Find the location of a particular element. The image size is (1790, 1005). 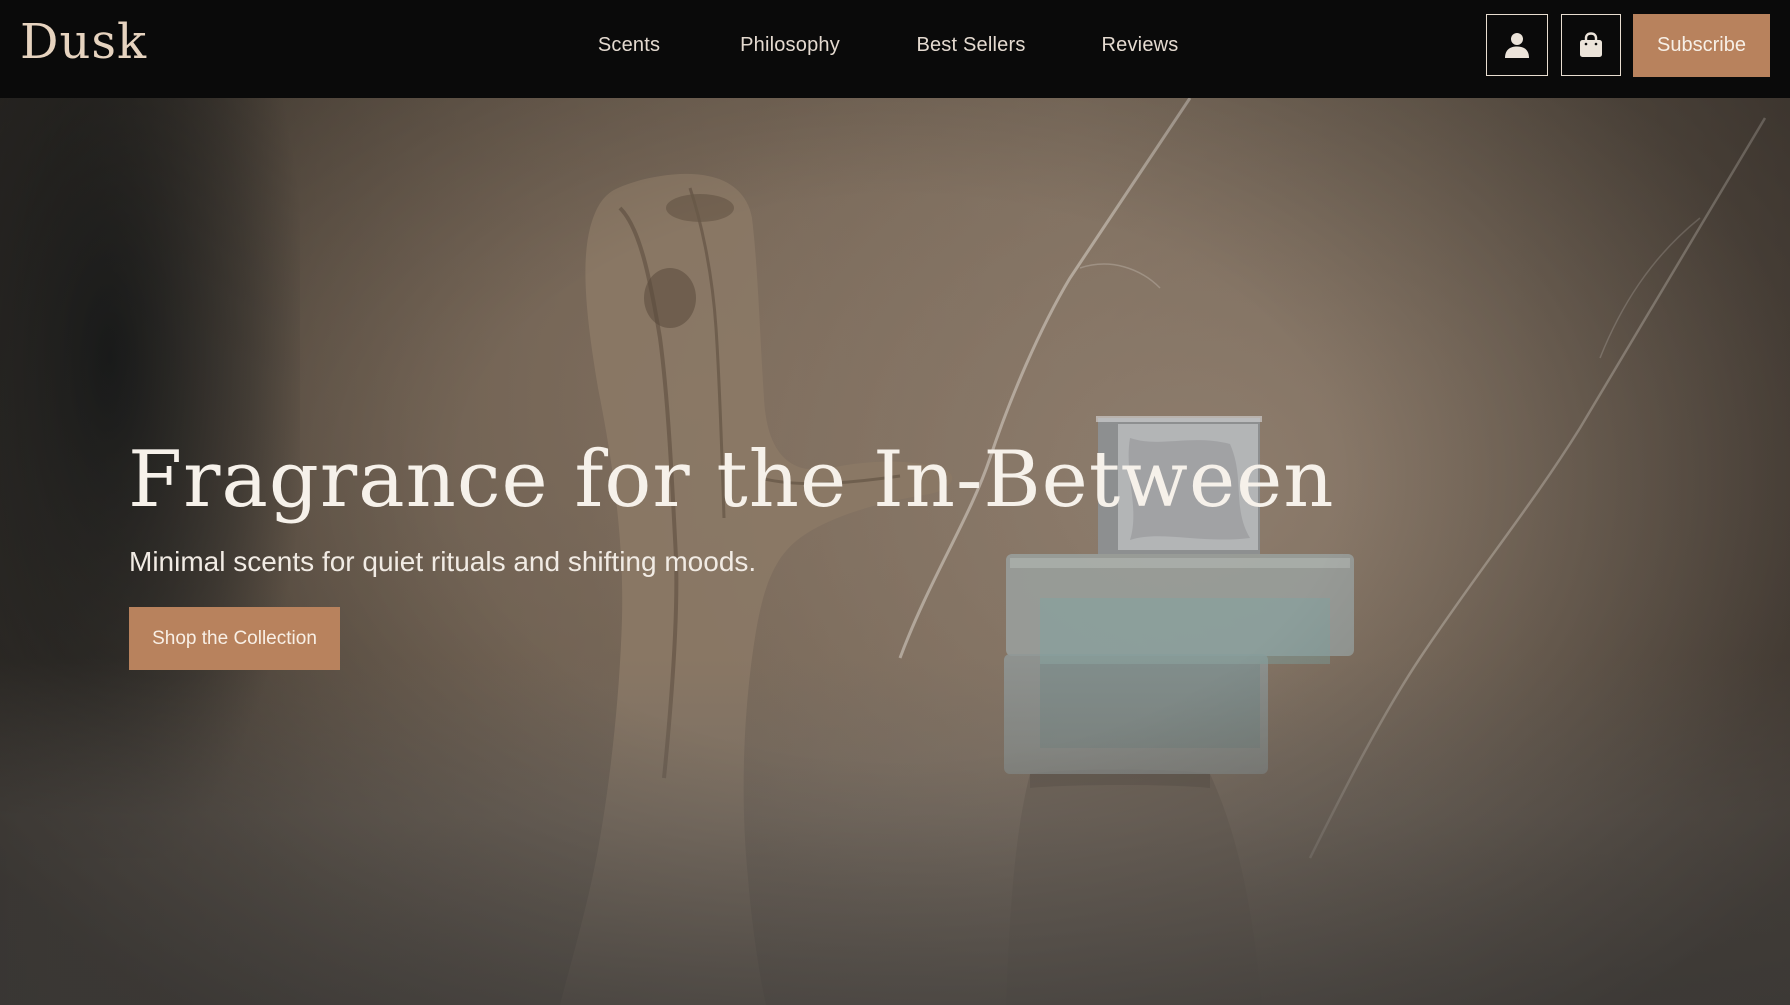

cart-button is located at coordinates (1591, 45).